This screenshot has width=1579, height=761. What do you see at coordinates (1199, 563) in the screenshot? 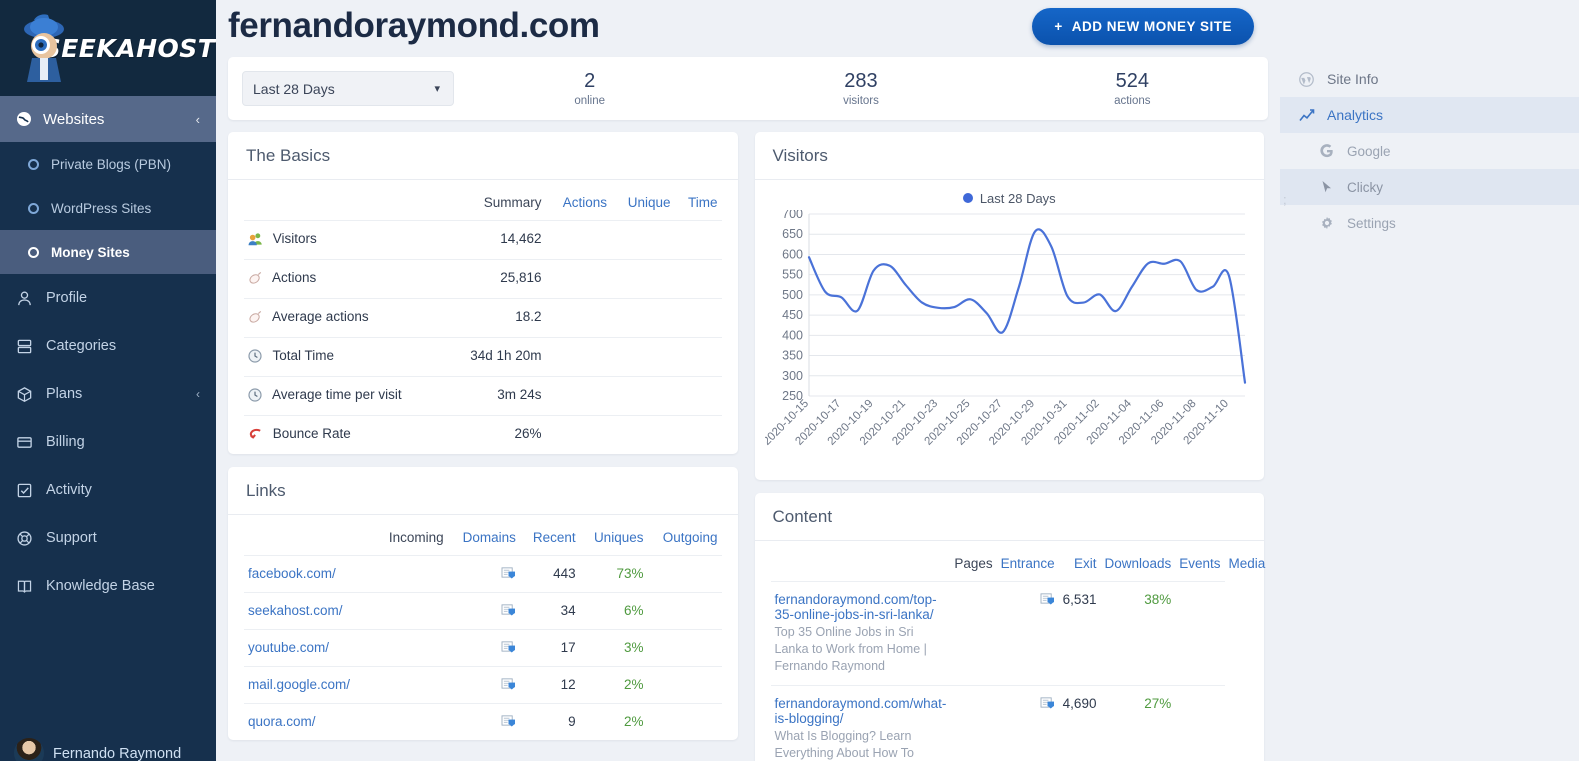
I see `content-col-events: Events` at bounding box center [1199, 563].